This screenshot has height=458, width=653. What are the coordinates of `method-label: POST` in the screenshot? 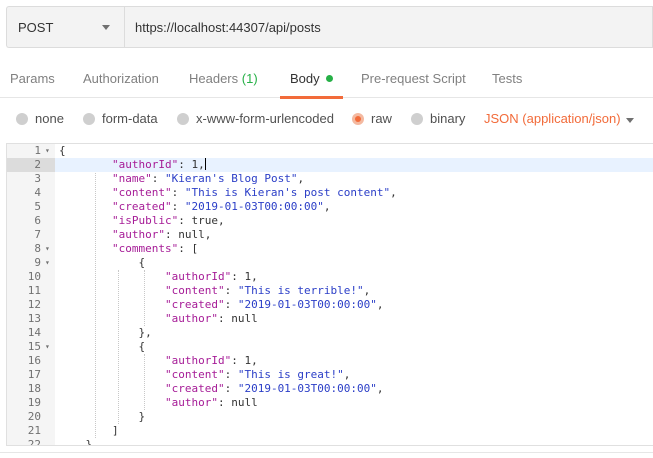 It's located at (36, 27).